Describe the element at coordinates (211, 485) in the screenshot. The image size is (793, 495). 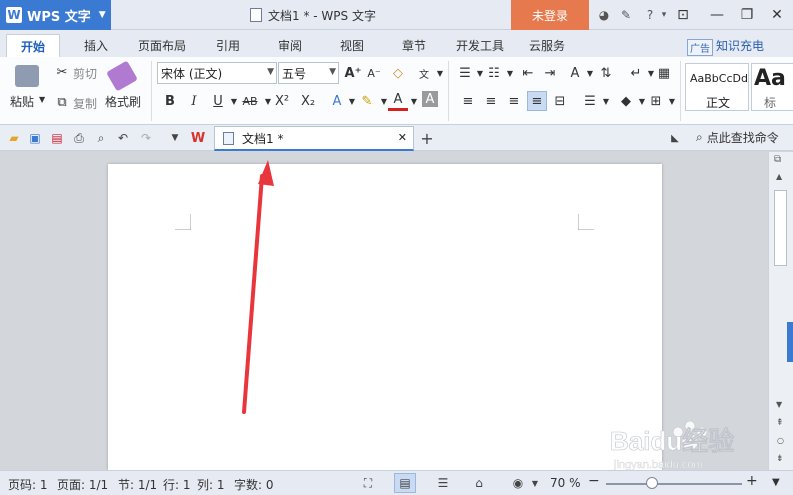
I see `status-column: 列: 1` at that location.